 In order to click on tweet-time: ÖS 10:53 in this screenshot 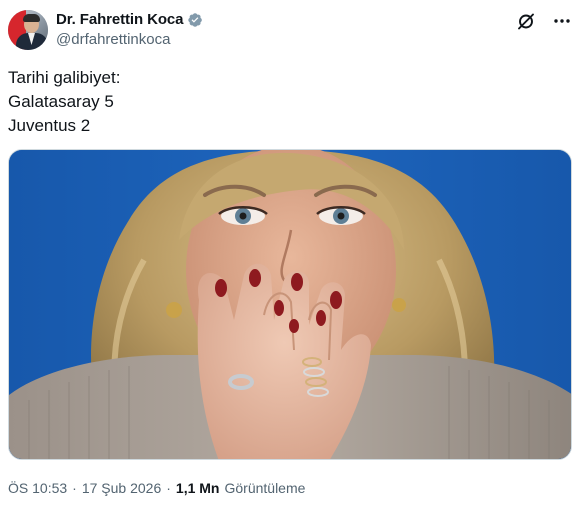, I will do `click(37, 488)`.